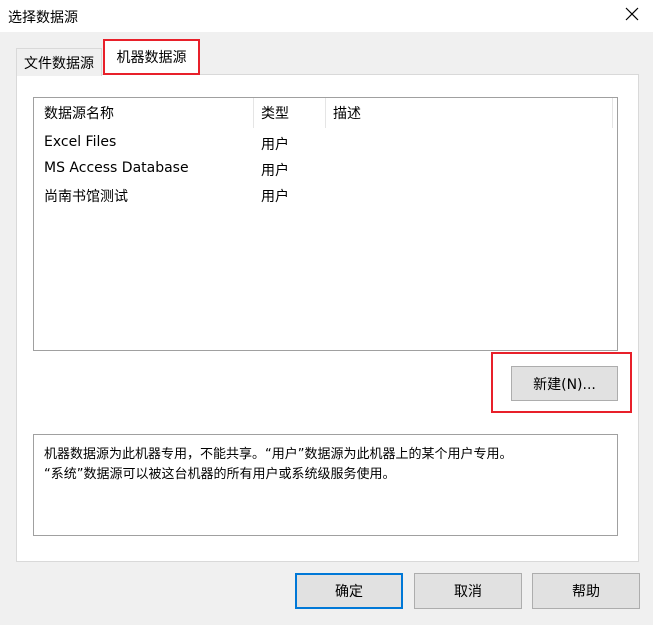 The width and height of the screenshot is (653, 625). I want to click on close-button, so click(631, 16).